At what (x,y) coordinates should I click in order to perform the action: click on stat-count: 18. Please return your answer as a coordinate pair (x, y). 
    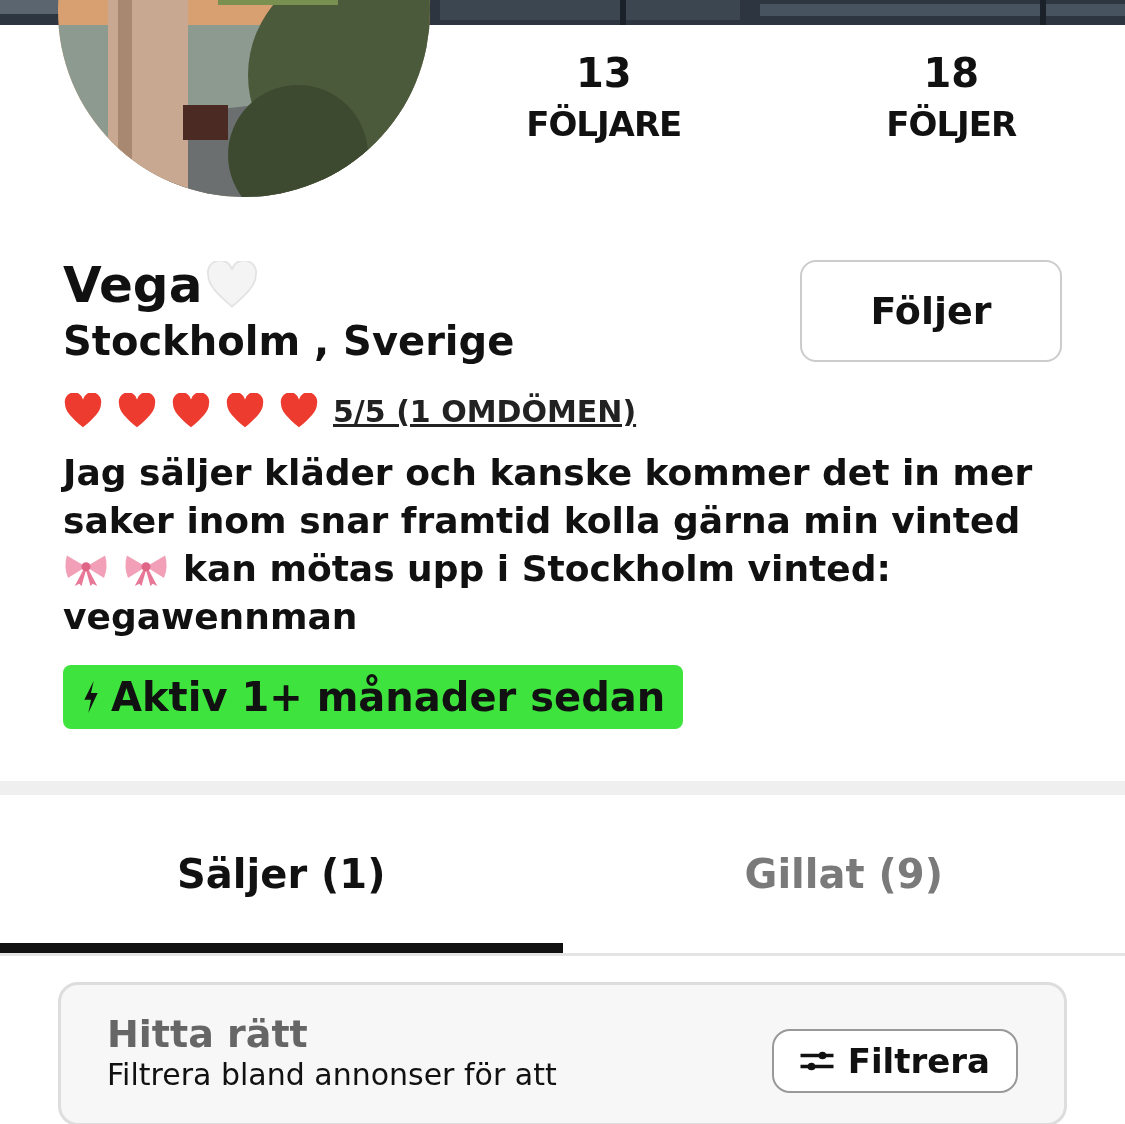
    Looking at the image, I should click on (951, 73).